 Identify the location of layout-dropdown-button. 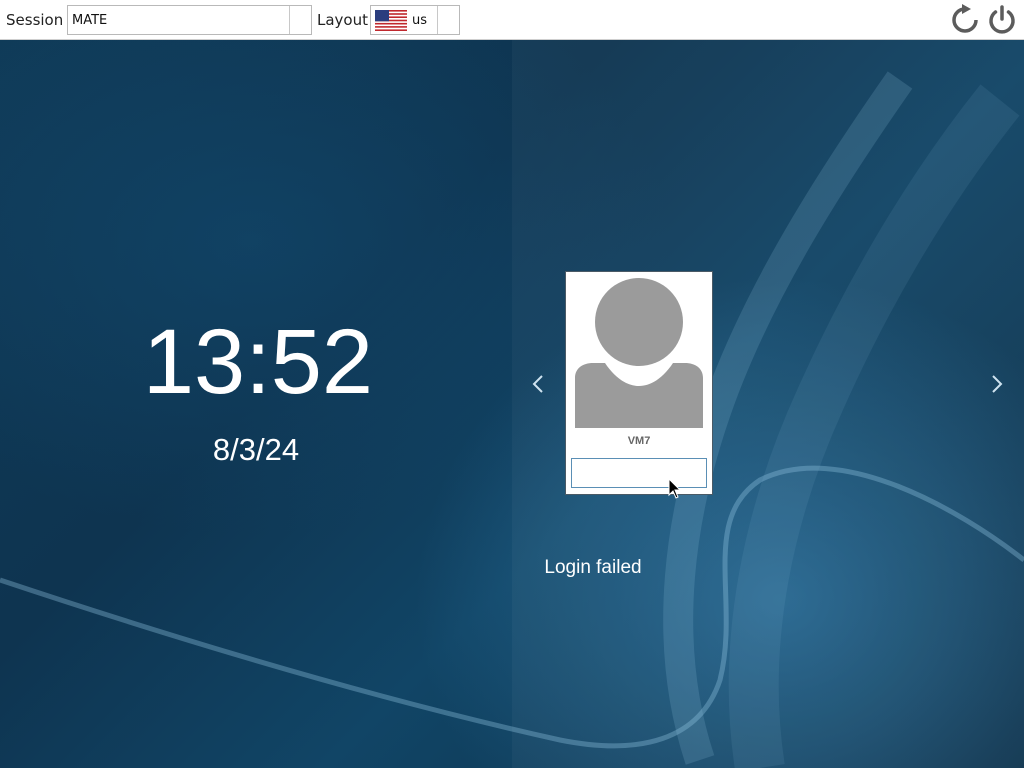
(448, 20).